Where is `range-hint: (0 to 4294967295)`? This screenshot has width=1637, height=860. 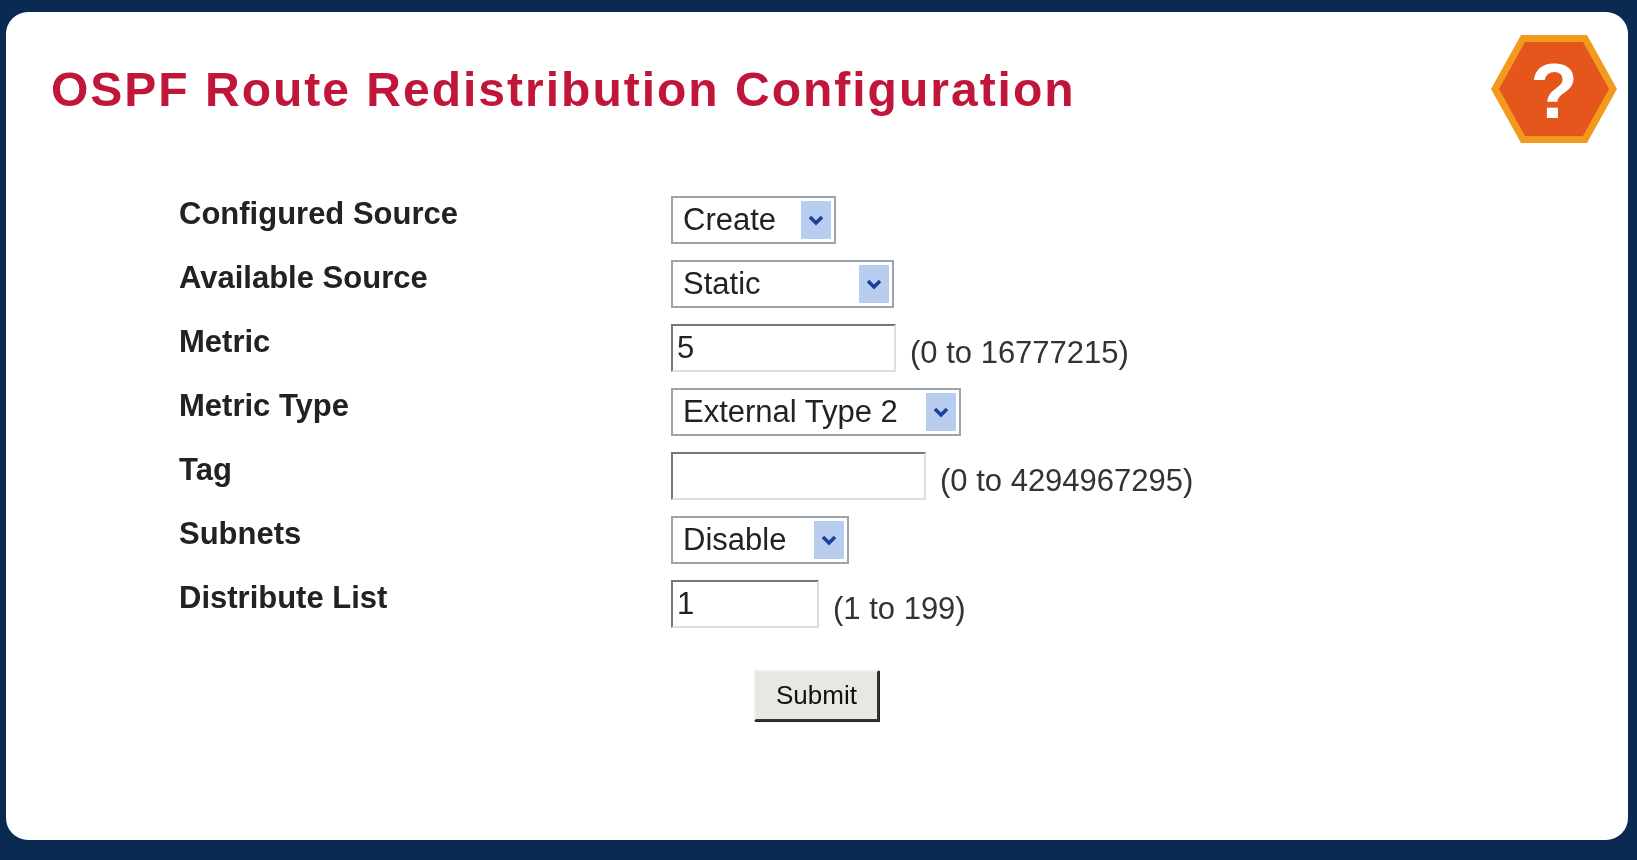 range-hint: (0 to 4294967295) is located at coordinates (1067, 481).